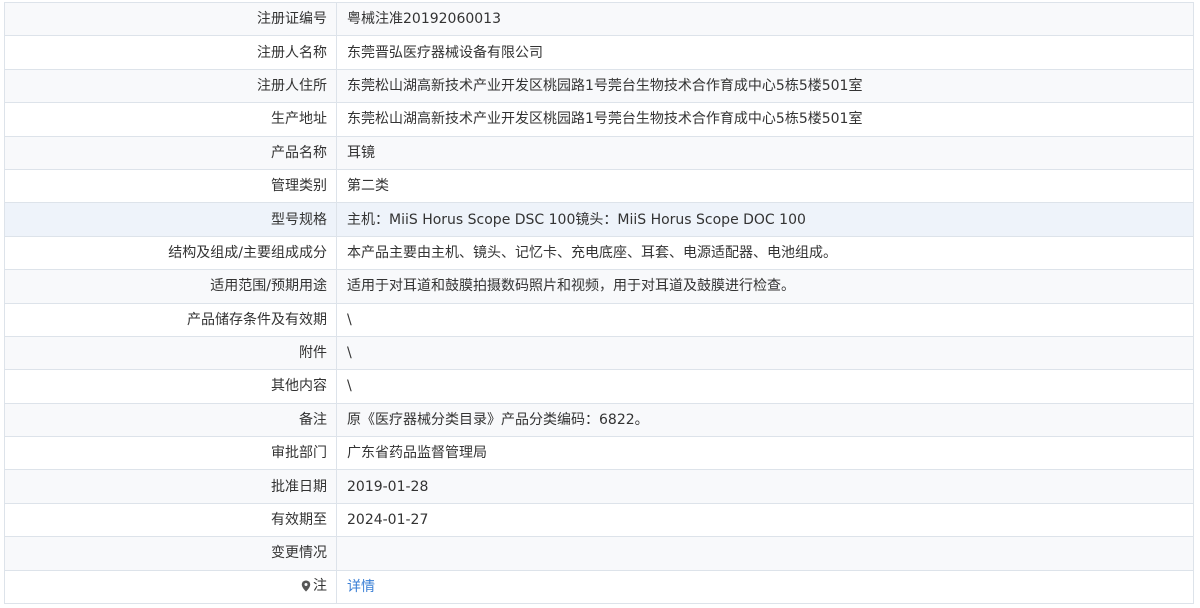 This screenshot has width=1200, height=608. I want to click on row-label: 生产地址, so click(170, 119).